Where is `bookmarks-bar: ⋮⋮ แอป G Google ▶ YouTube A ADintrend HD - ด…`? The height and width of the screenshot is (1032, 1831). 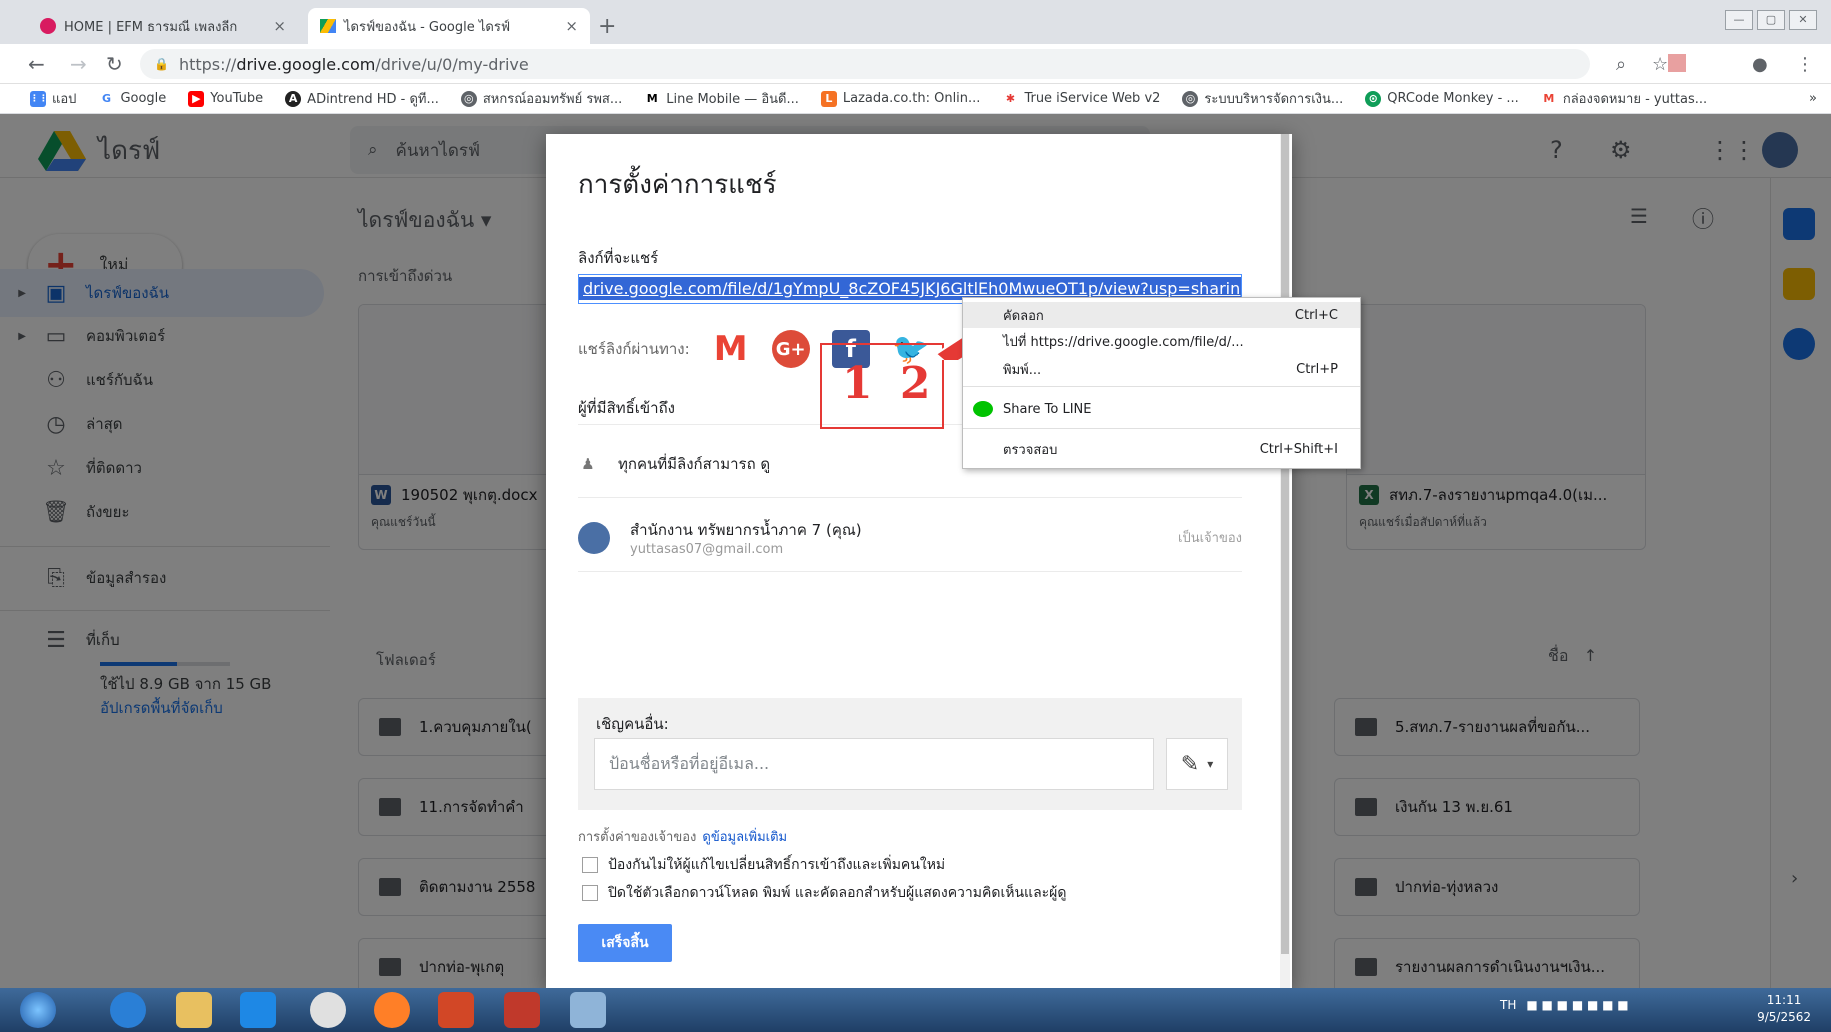 bookmarks-bar: ⋮⋮ แอป G Google ▶ YouTube A ADintrend HD - ด… is located at coordinates (915, 99).